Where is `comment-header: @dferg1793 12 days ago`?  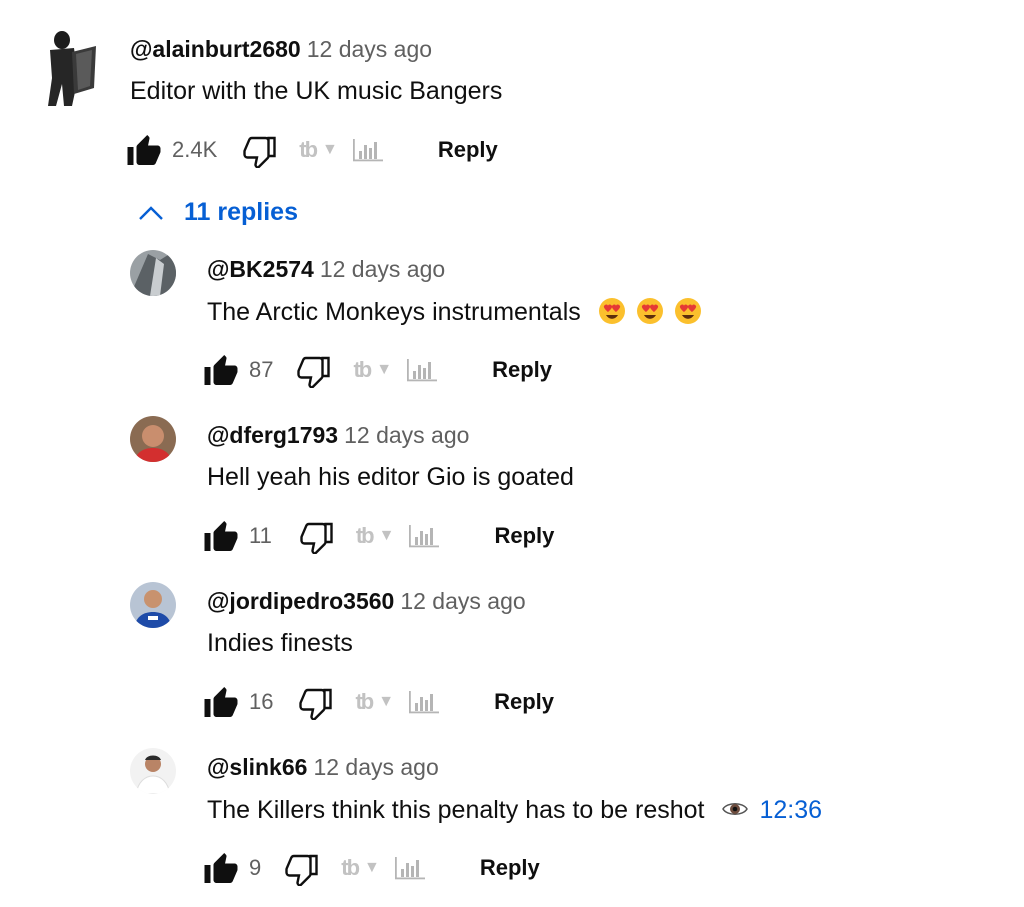 comment-header: @dferg1793 12 days ago is located at coordinates (338, 435).